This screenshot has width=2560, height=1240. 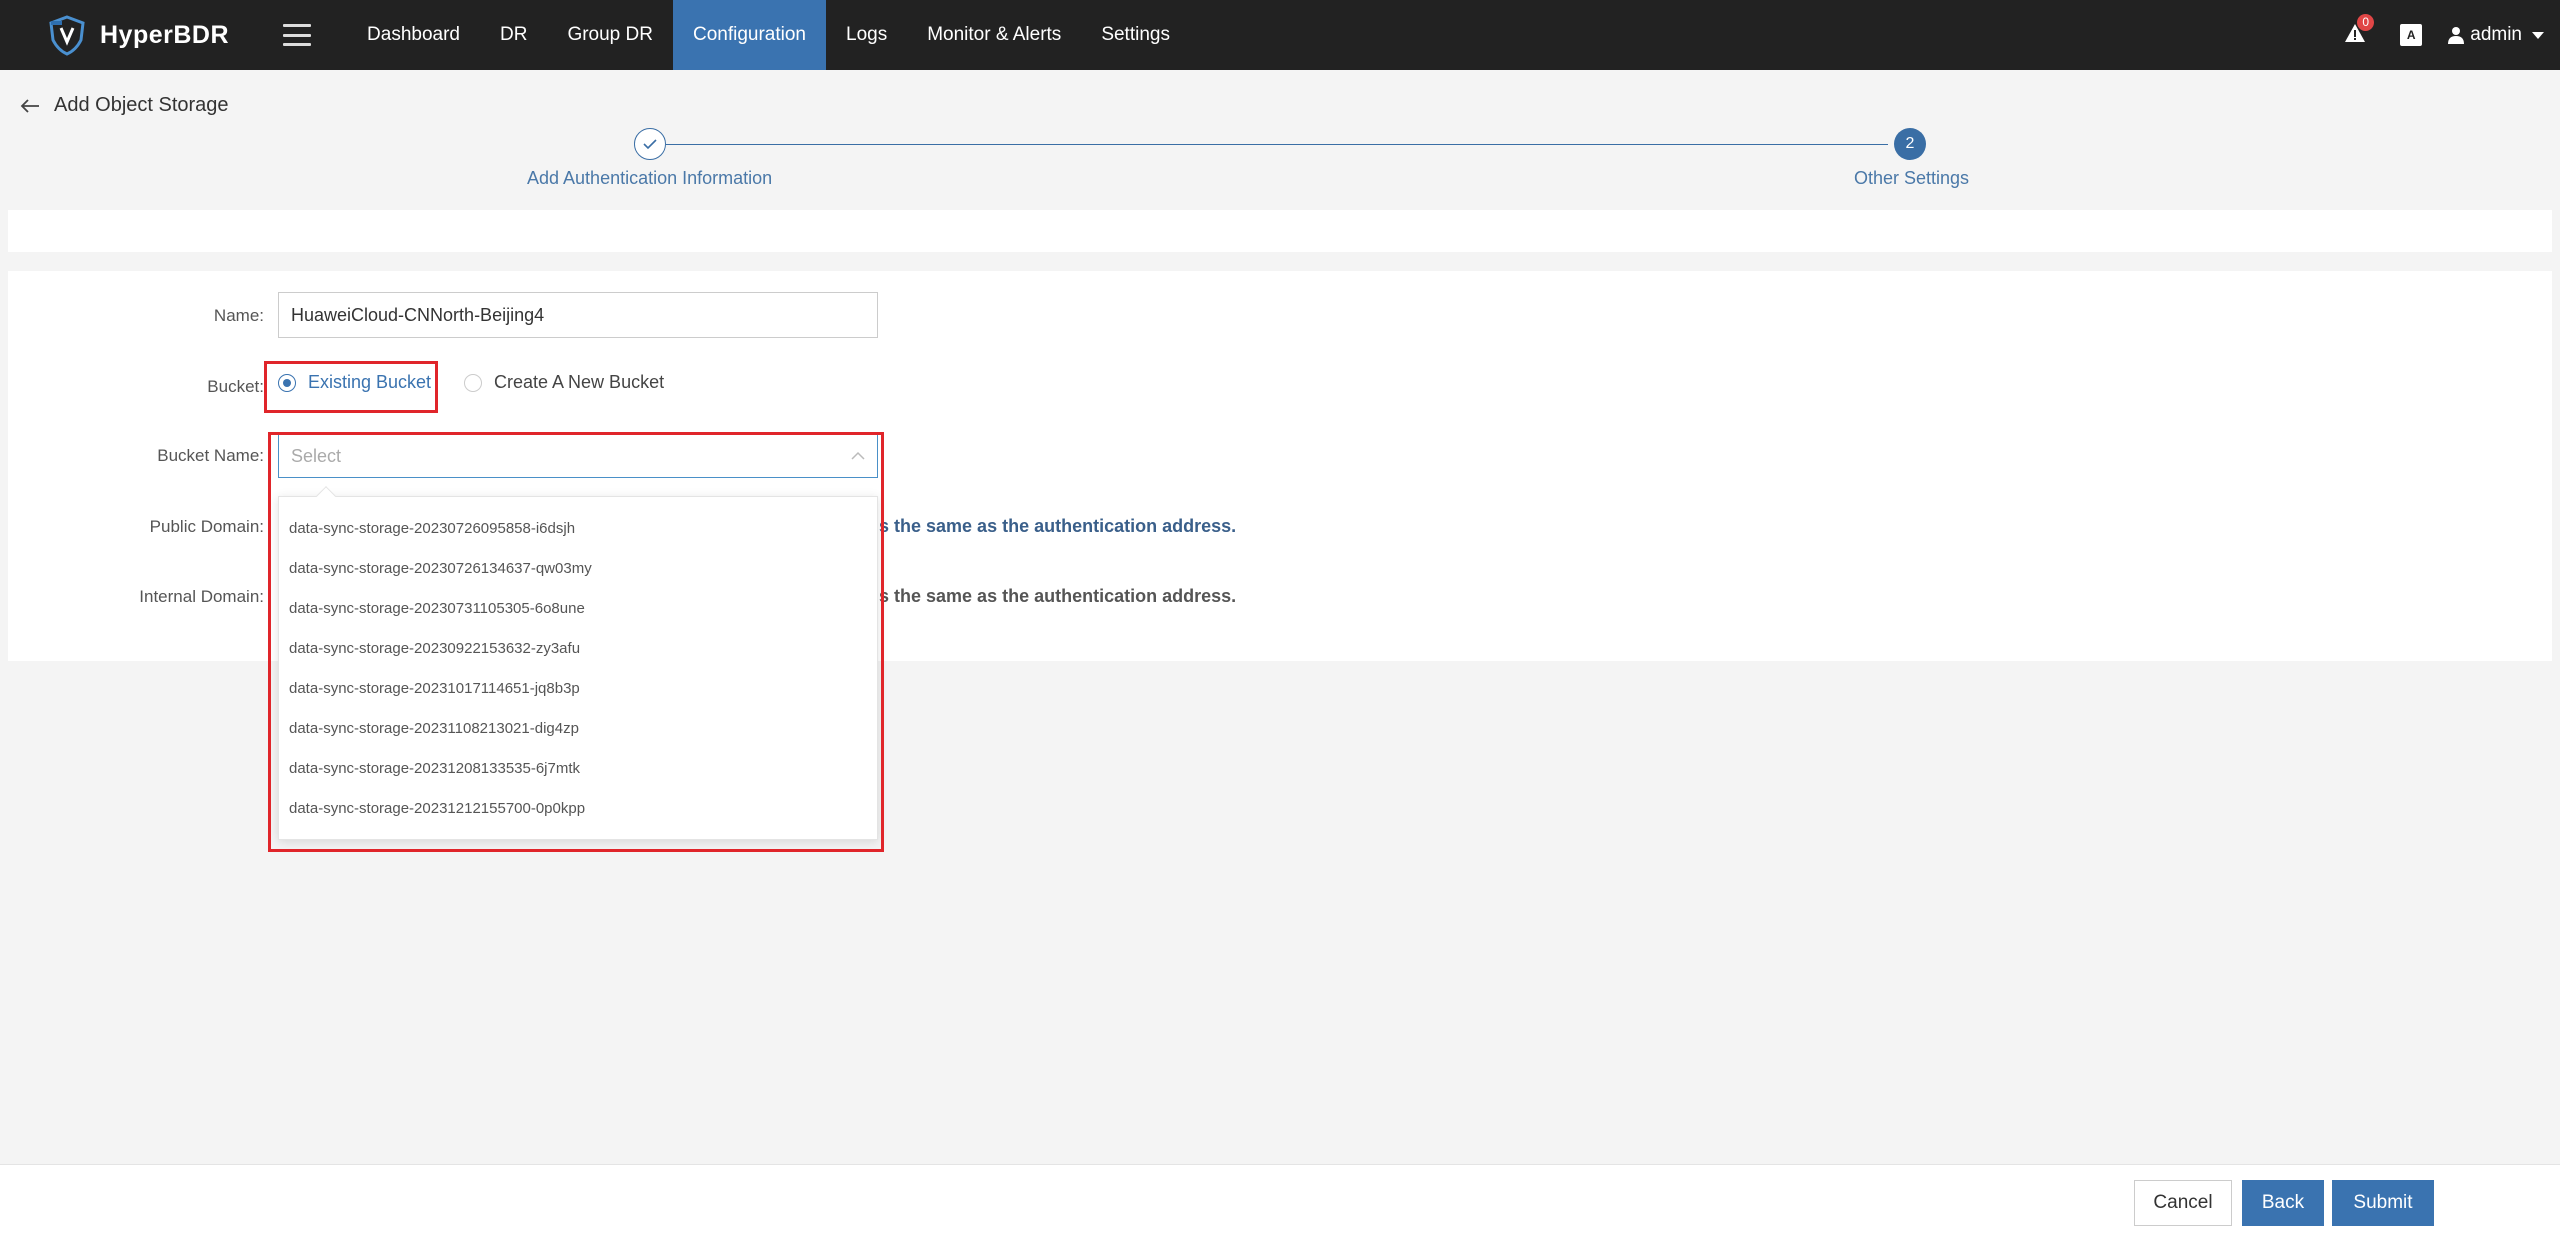 What do you see at coordinates (749, 35) in the screenshot?
I see `nav-configuration: Configuration` at bounding box center [749, 35].